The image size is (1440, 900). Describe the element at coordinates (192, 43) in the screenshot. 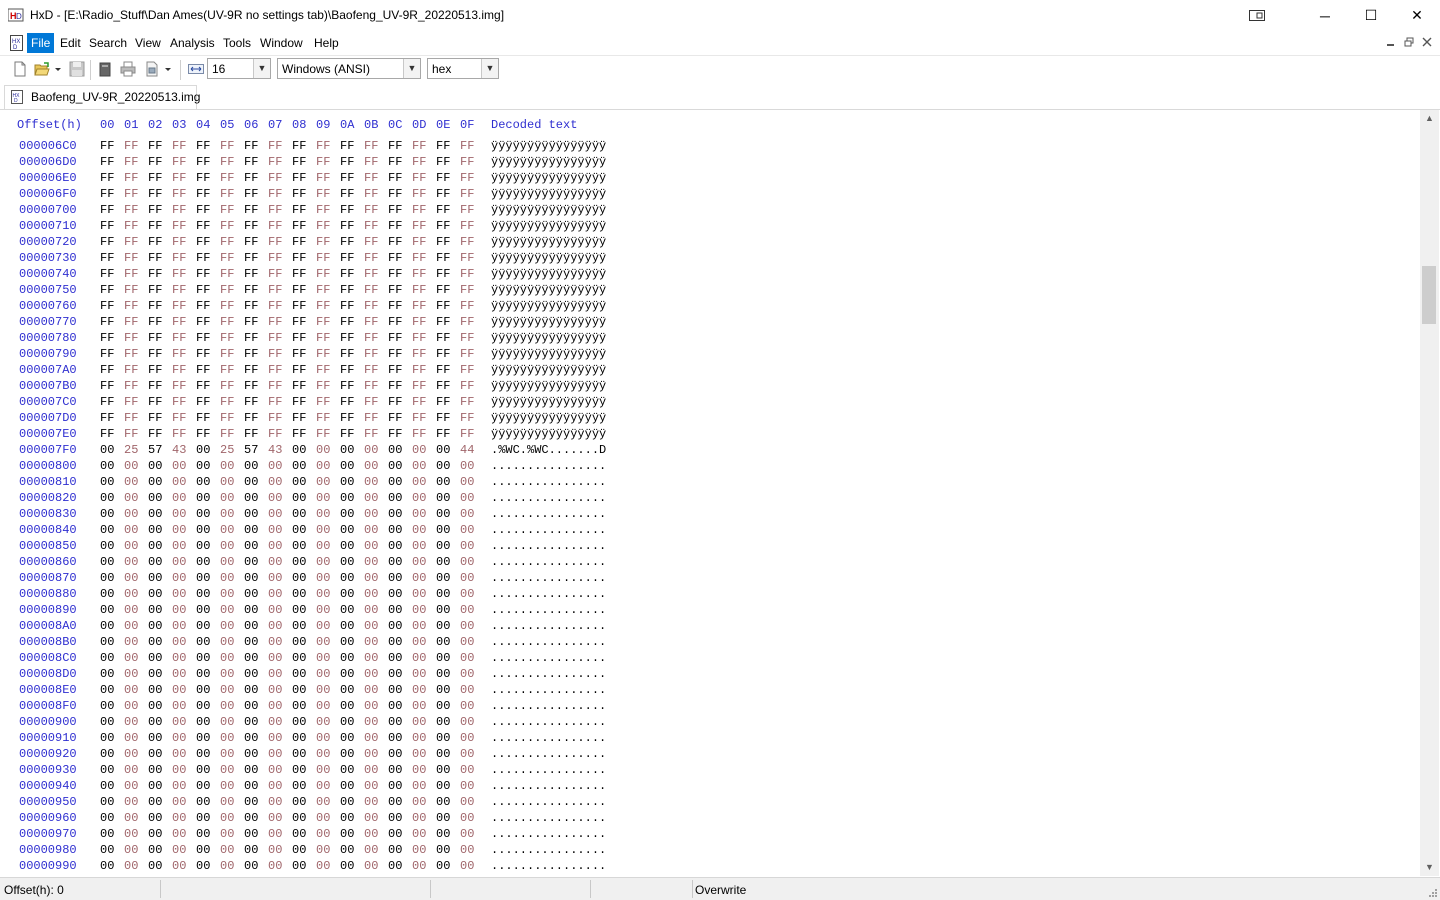

I see `menu-analysis: Analysis` at that location.